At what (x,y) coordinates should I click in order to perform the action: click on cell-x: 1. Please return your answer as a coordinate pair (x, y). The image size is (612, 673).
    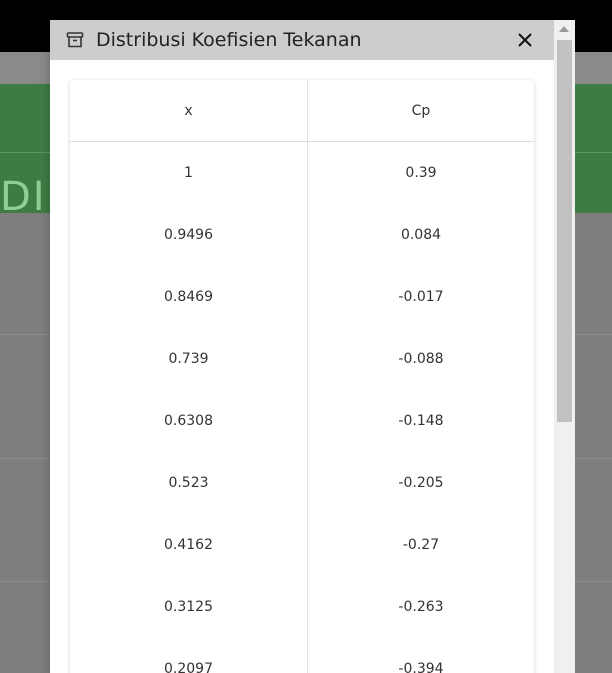
    Looking at the image, I should click on (189, 172).